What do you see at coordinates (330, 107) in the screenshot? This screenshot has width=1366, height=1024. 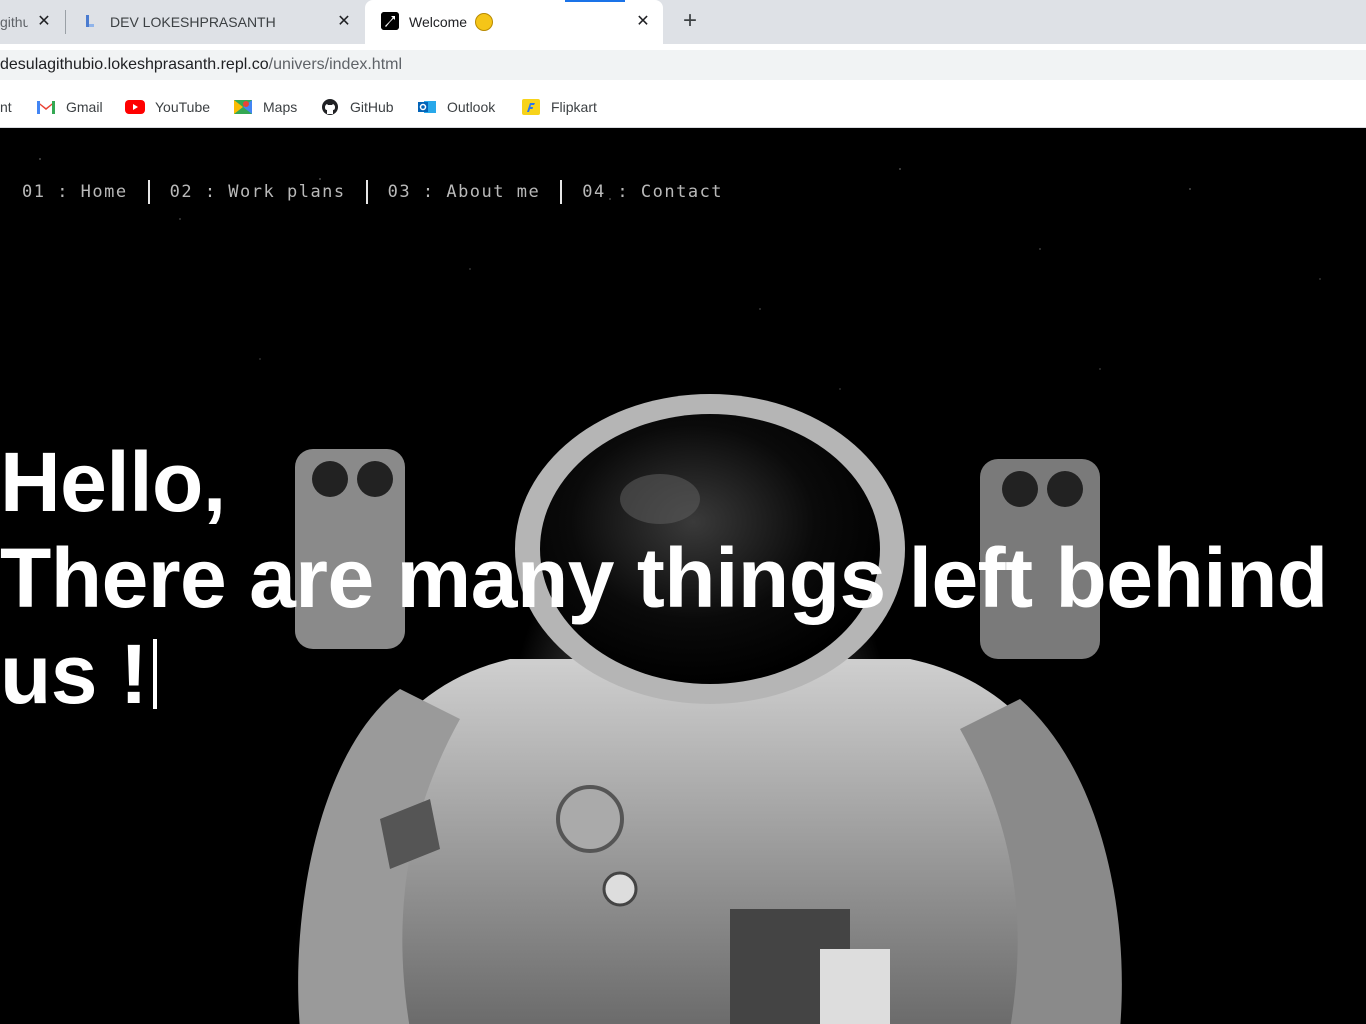 I see `github-icon` at bounding box center [330, 107].